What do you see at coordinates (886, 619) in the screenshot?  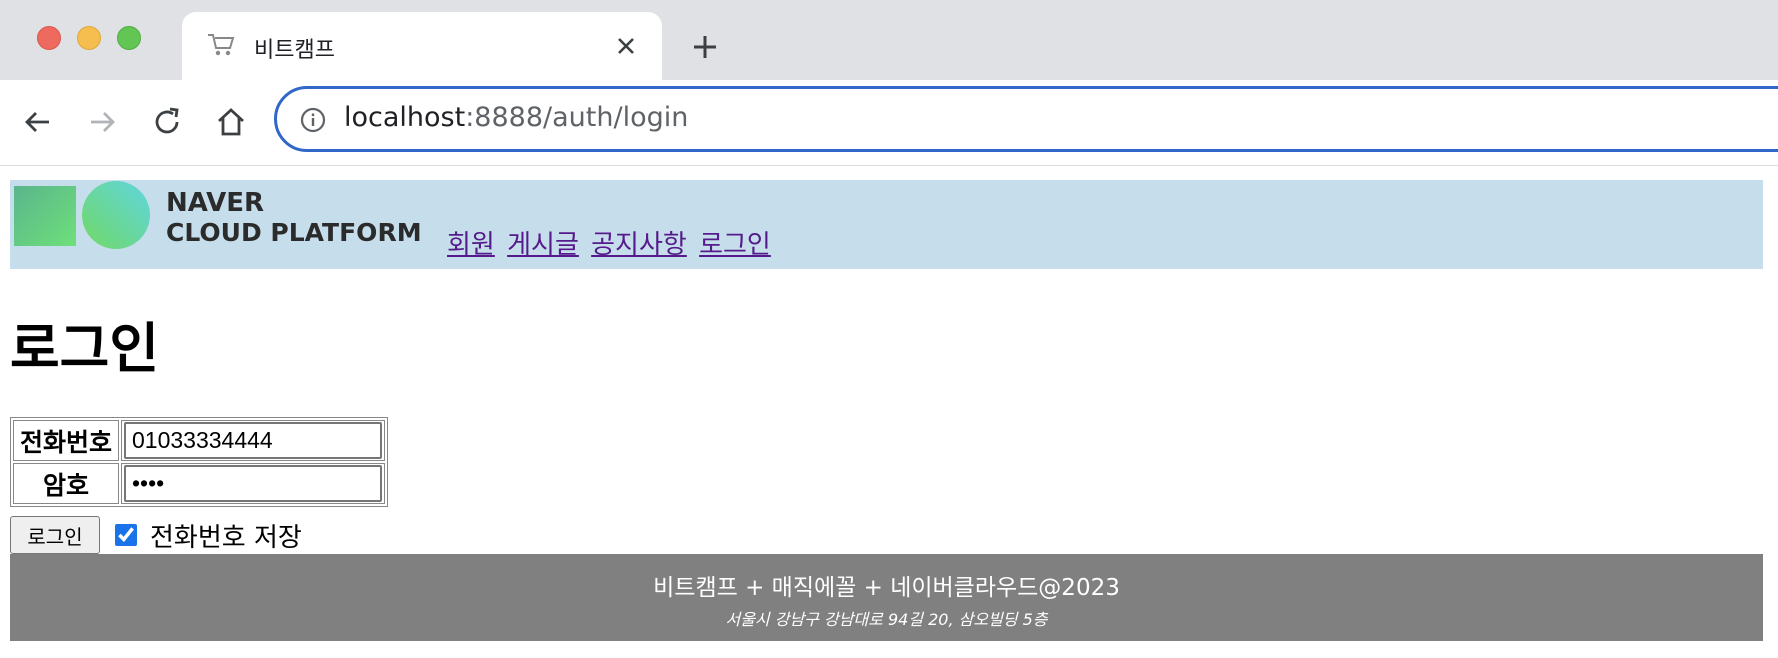 I see `footer-address: 서울시 강남구 강남대로 94길 20, 삼오빌딩 5층` at bounding box center [886, 619].